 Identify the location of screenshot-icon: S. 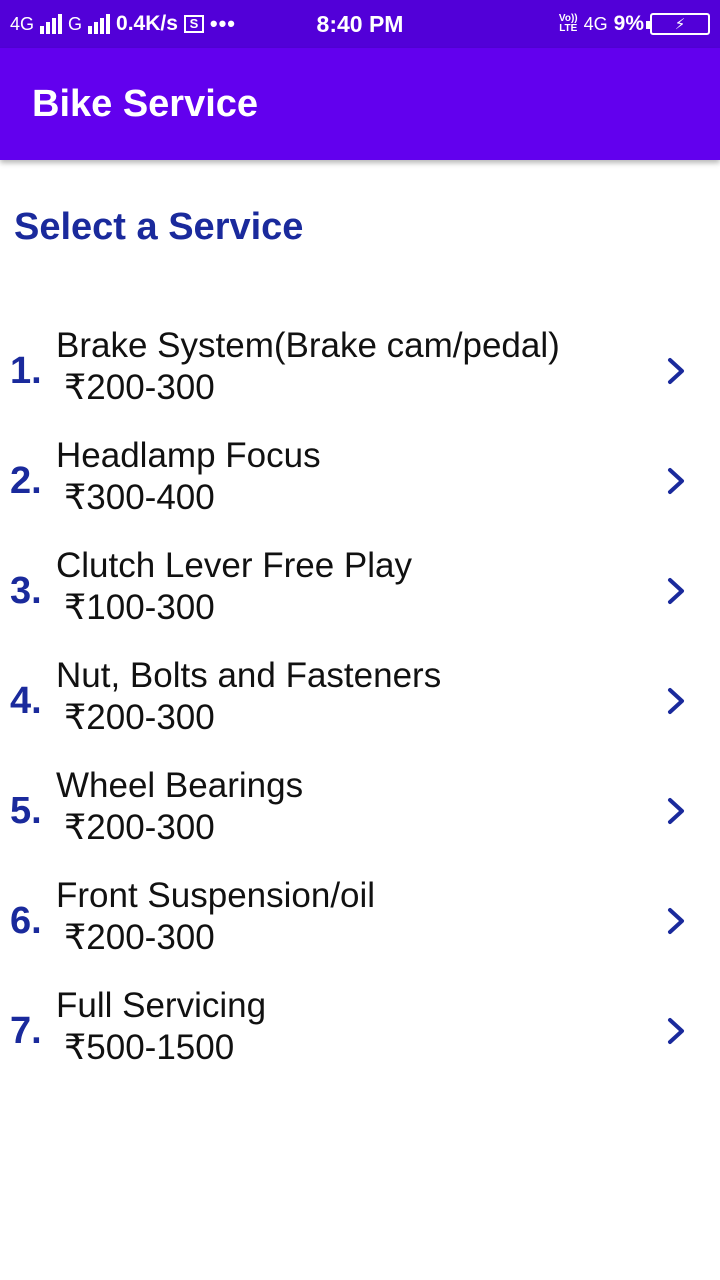
(193, 24).